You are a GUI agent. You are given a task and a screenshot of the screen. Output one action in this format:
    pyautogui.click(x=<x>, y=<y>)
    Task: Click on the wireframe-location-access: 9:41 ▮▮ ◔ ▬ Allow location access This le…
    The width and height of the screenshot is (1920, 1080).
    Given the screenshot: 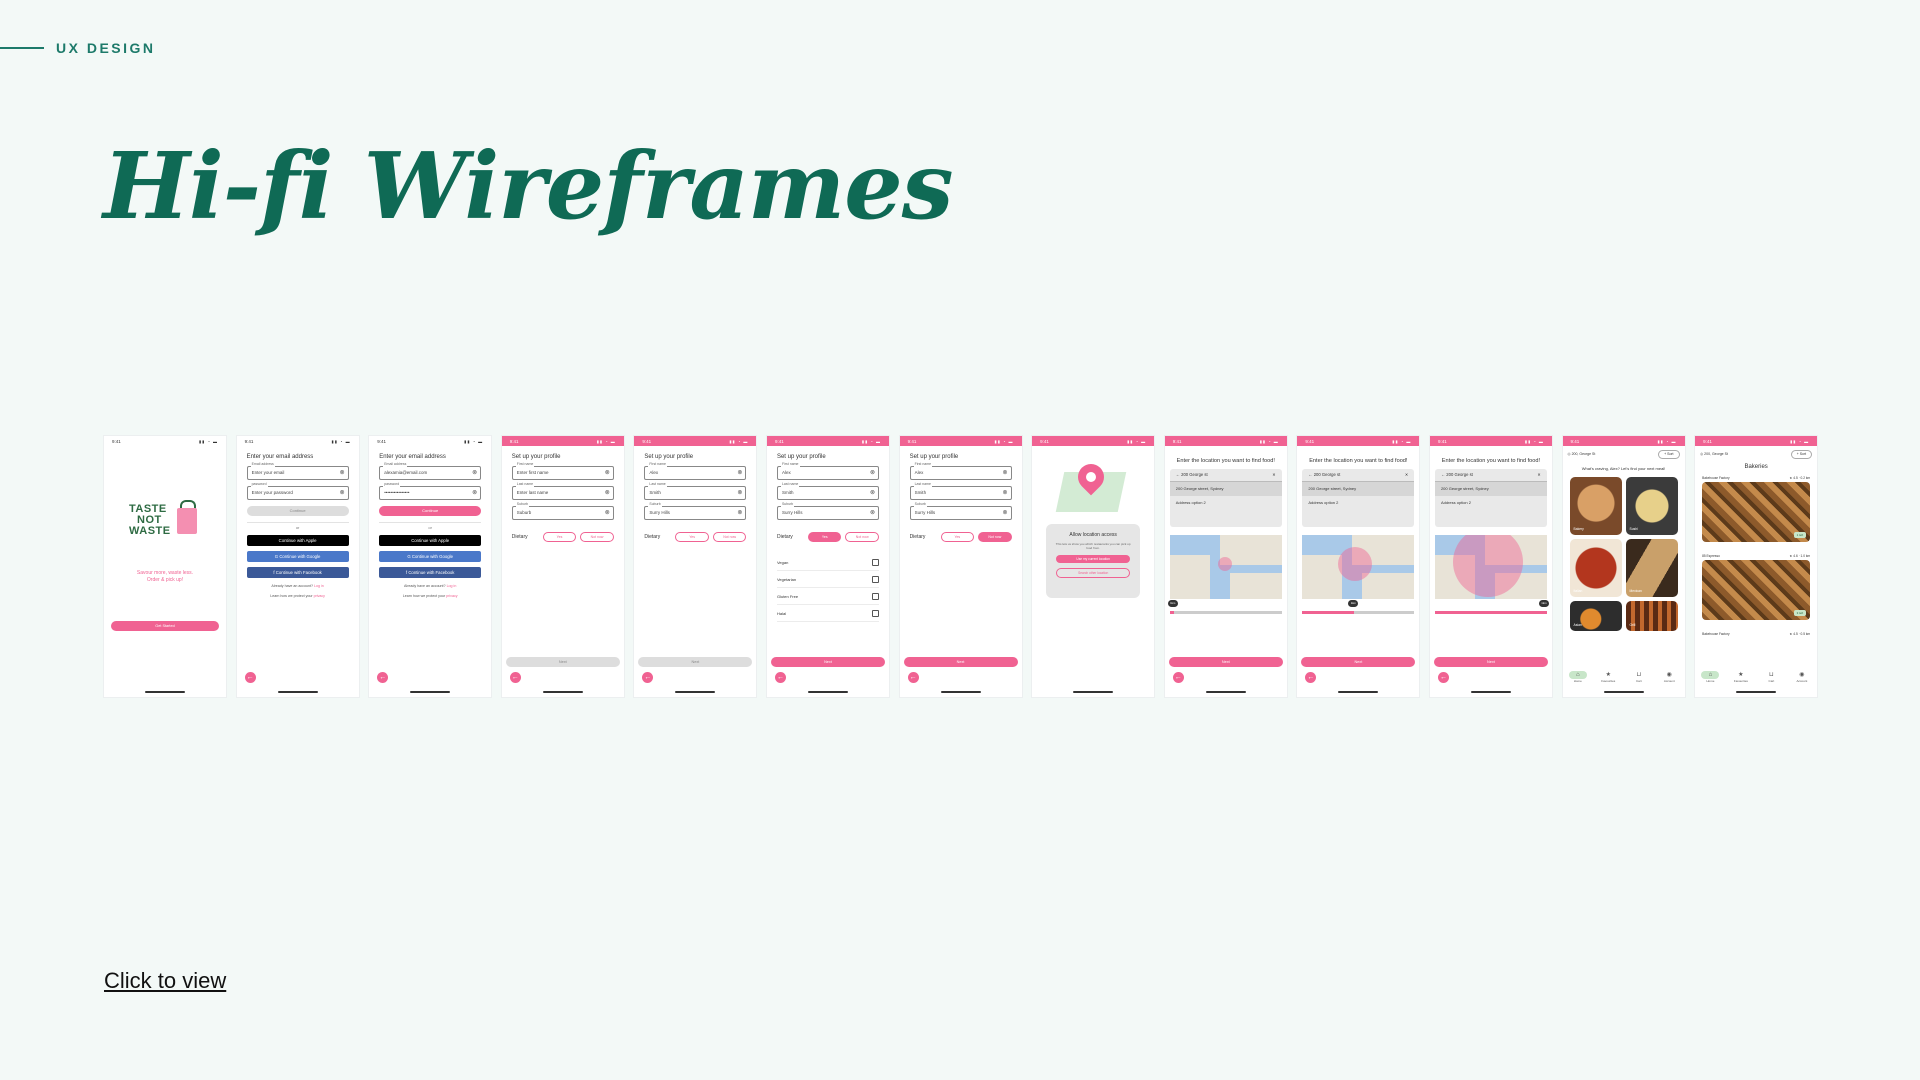 What is the action you would take?
    pyautogui.click(x=1093, y=566)
    